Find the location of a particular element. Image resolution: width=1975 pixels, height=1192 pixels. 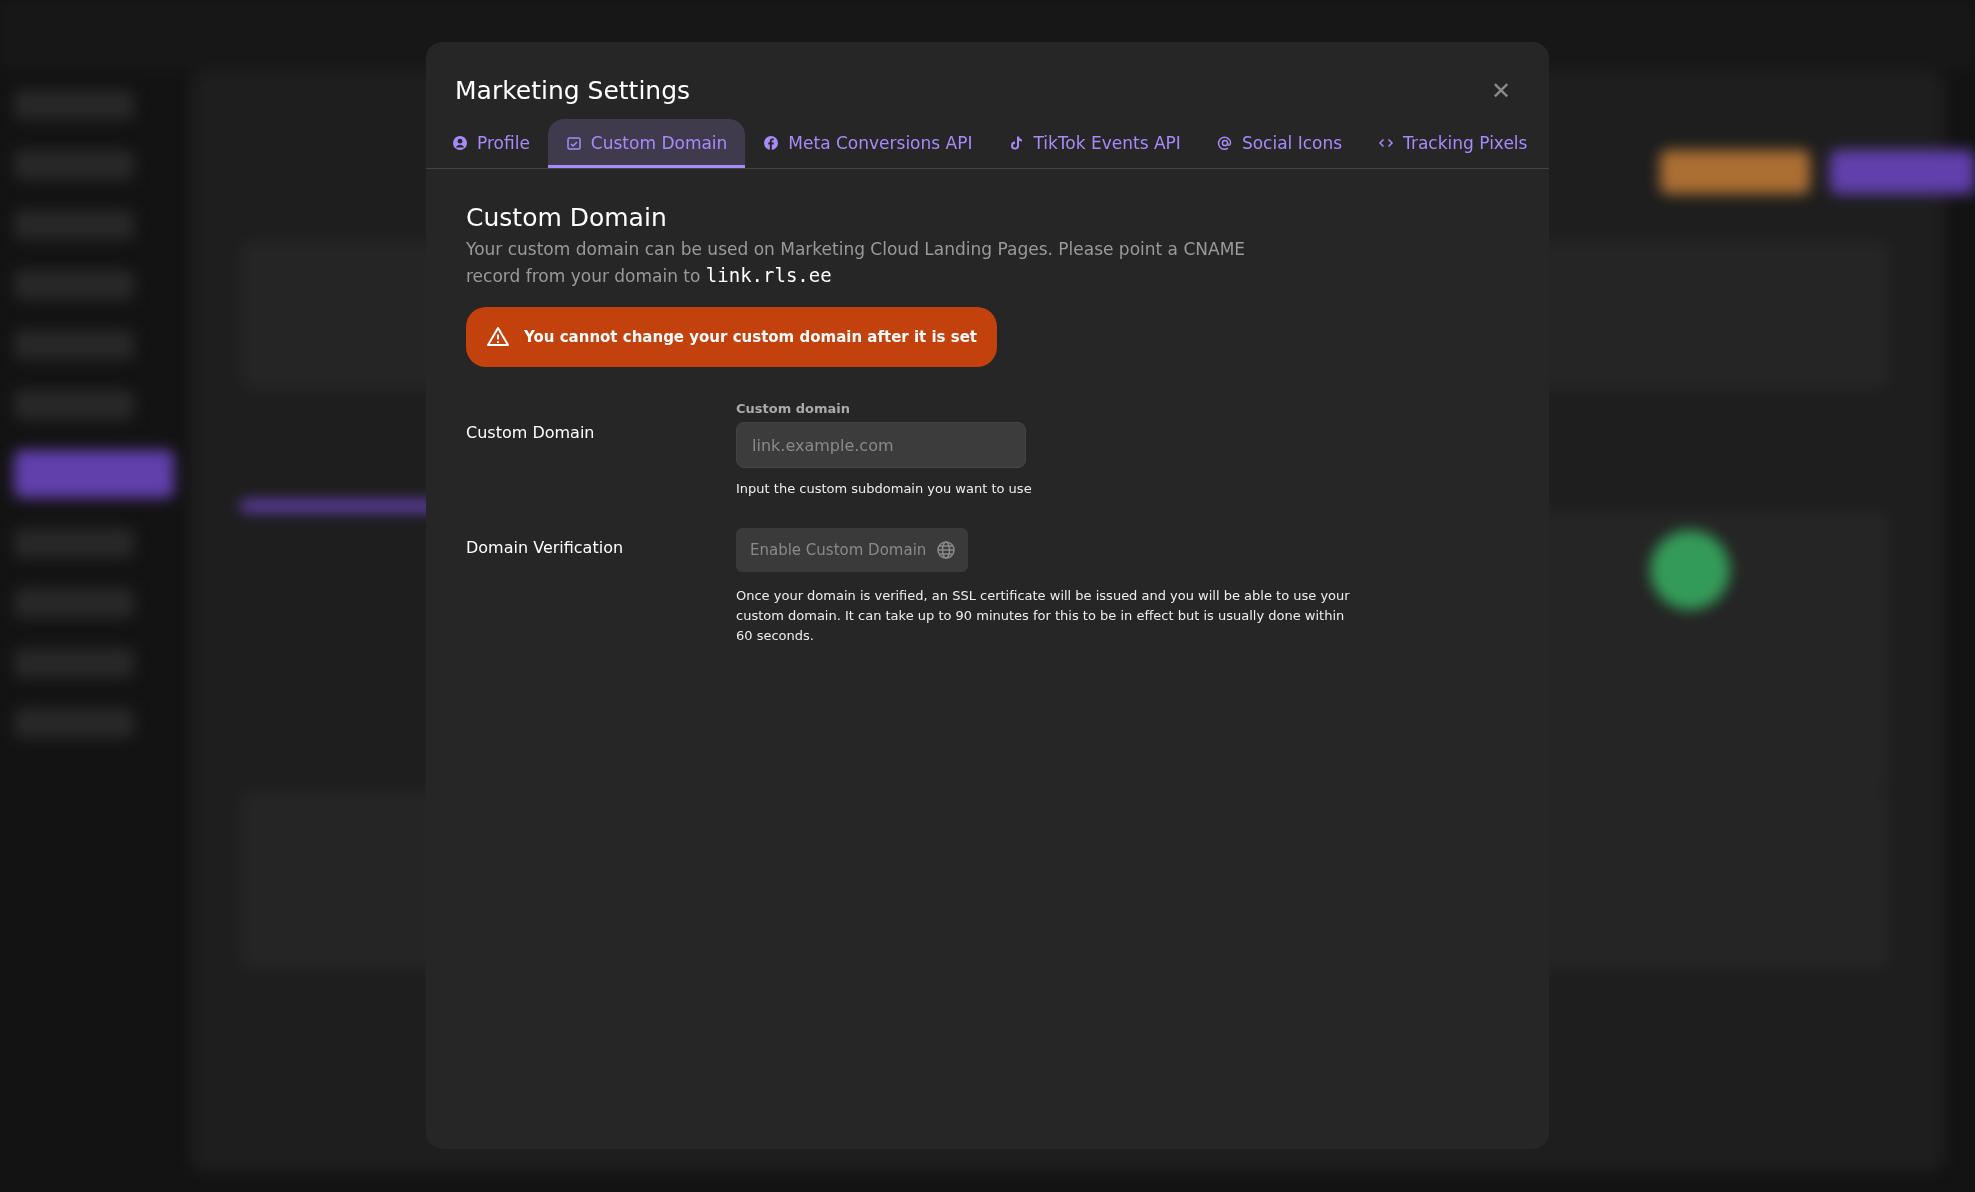

tab: Meta Conversions API is located at coordinates (868, 143).